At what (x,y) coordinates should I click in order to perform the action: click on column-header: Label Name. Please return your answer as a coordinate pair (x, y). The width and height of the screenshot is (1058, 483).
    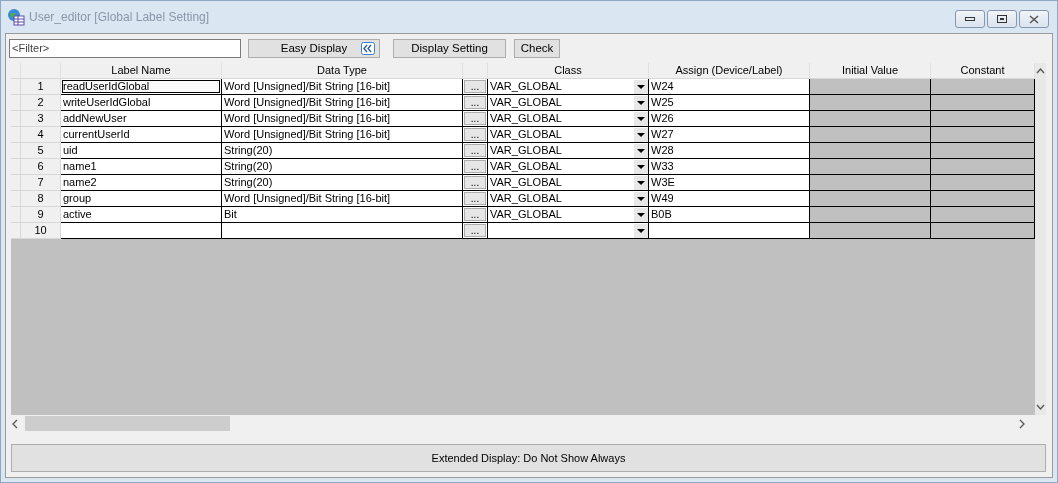
    Looking at the image, I should click on (141, 71).